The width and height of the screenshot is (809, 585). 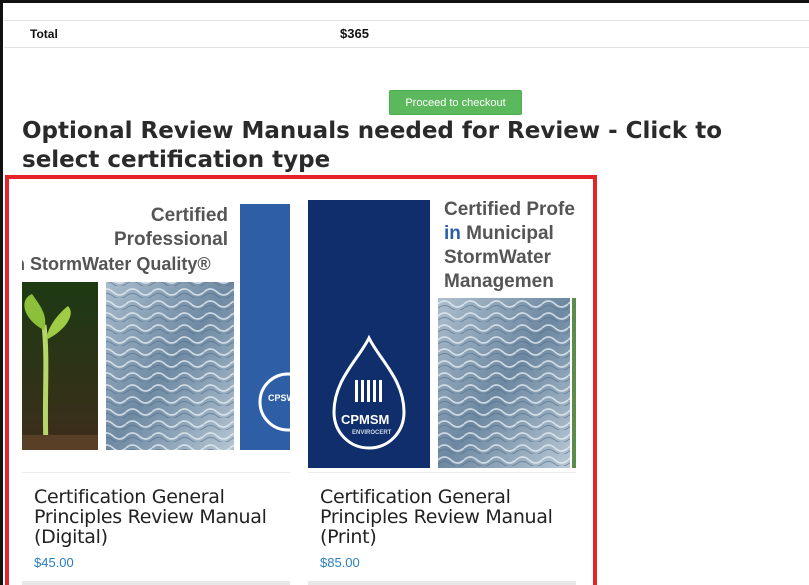 I want to click on total-value: $365, so click(x=354, y=33).